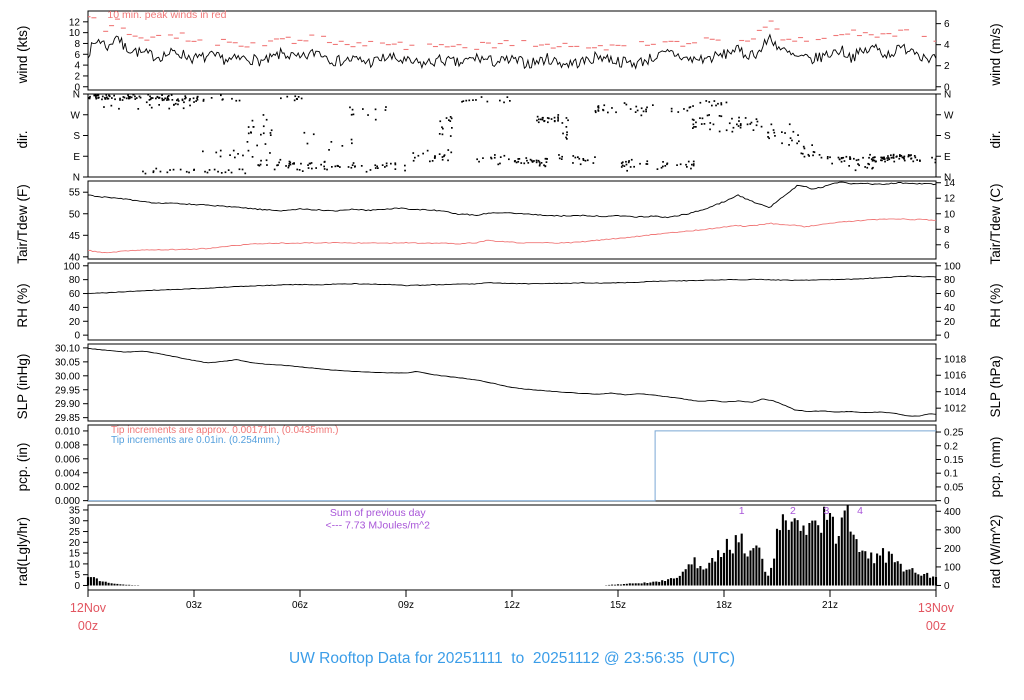 The width and height of the screenshot is (1024, 700). What do you see at coordinates (67, 459) in the screenshot?
I see `axis-text: 0.006` at bounding box center [67, 459].